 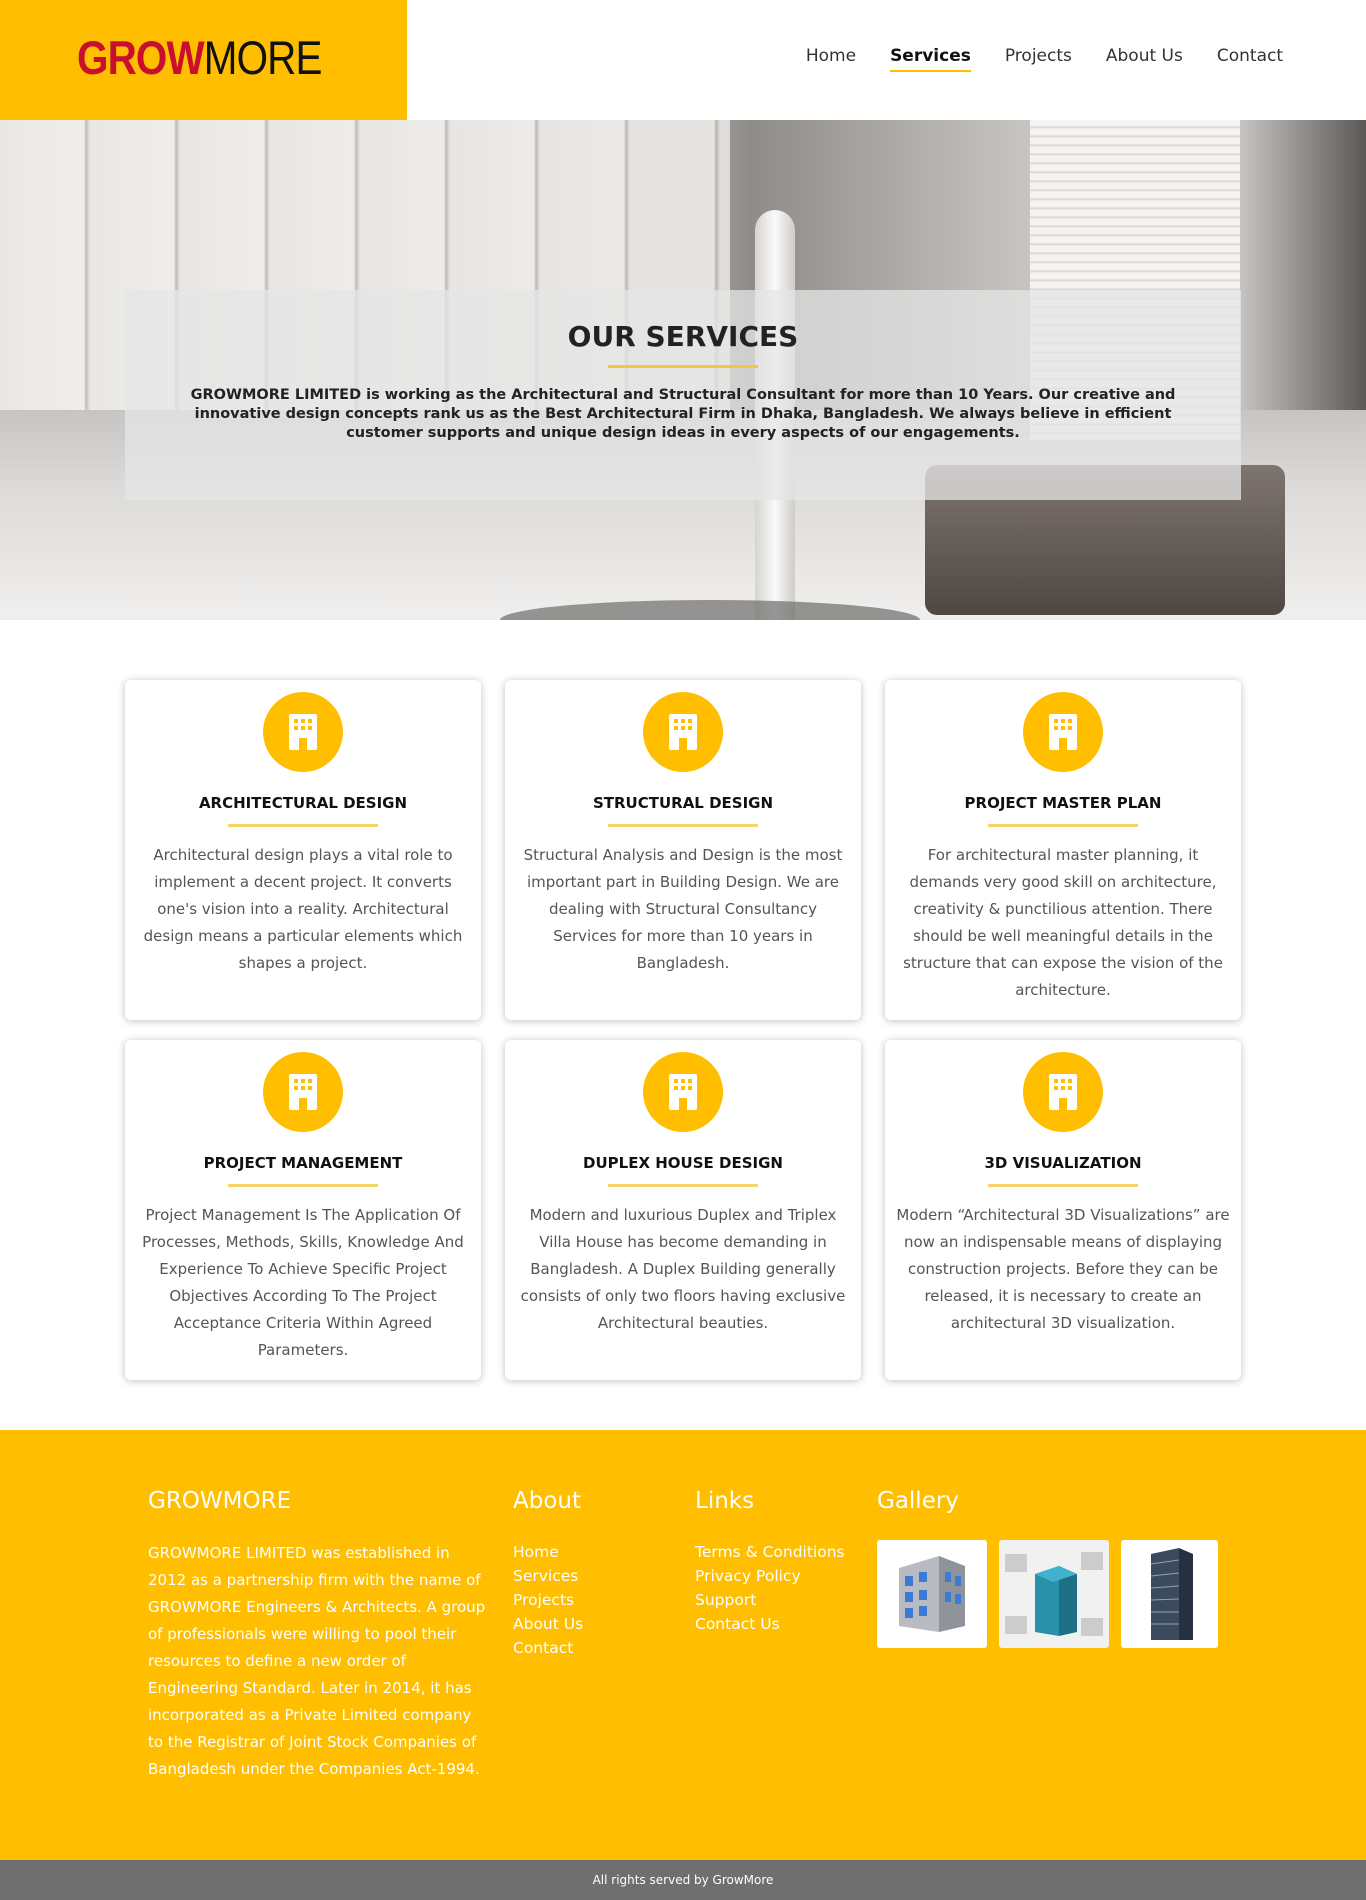 I want to click on nav-contact: Contact, so click(x=1250, y=59).